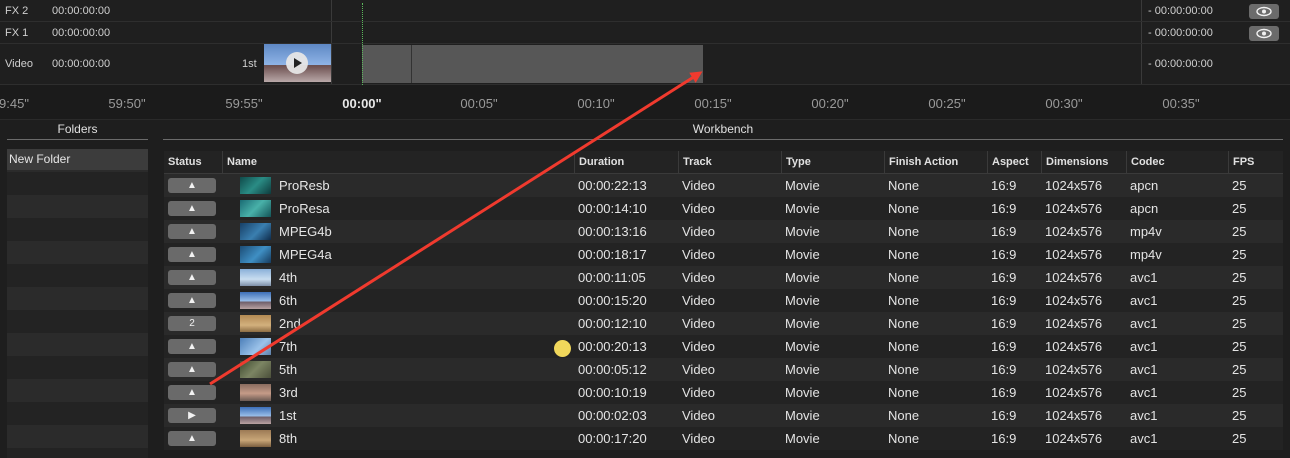 The image size is (1290, 458). What do you see at coordinates (626, 162) in the screenshot?
I see `column-header: Duration` at bounding box center [626, 162].